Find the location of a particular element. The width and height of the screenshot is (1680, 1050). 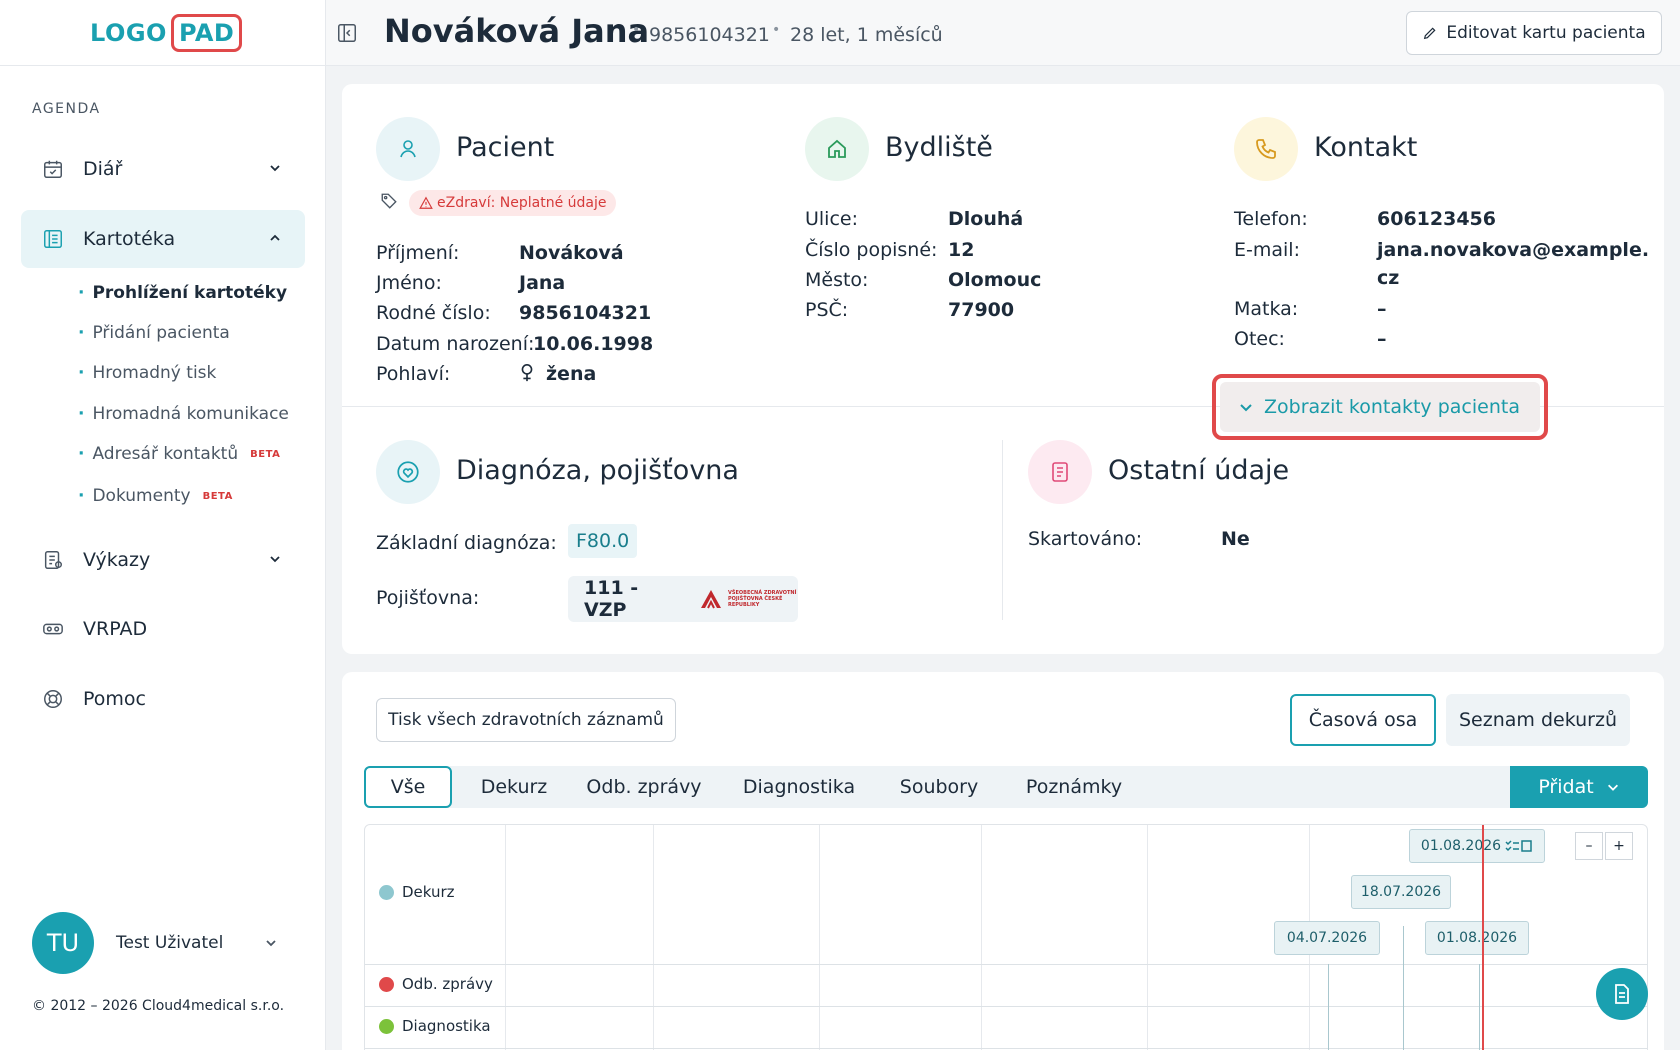

subitem-pridani: Přidání pacienta is located at coordinates (153, 333).